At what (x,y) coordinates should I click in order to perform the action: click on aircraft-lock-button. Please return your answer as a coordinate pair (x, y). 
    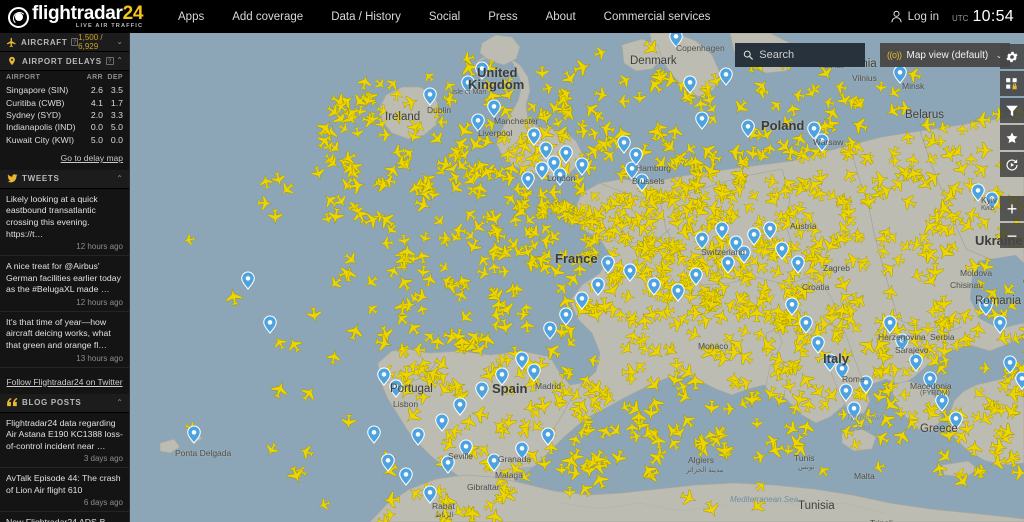
    Looking at the image, I should click on (1012, 83).